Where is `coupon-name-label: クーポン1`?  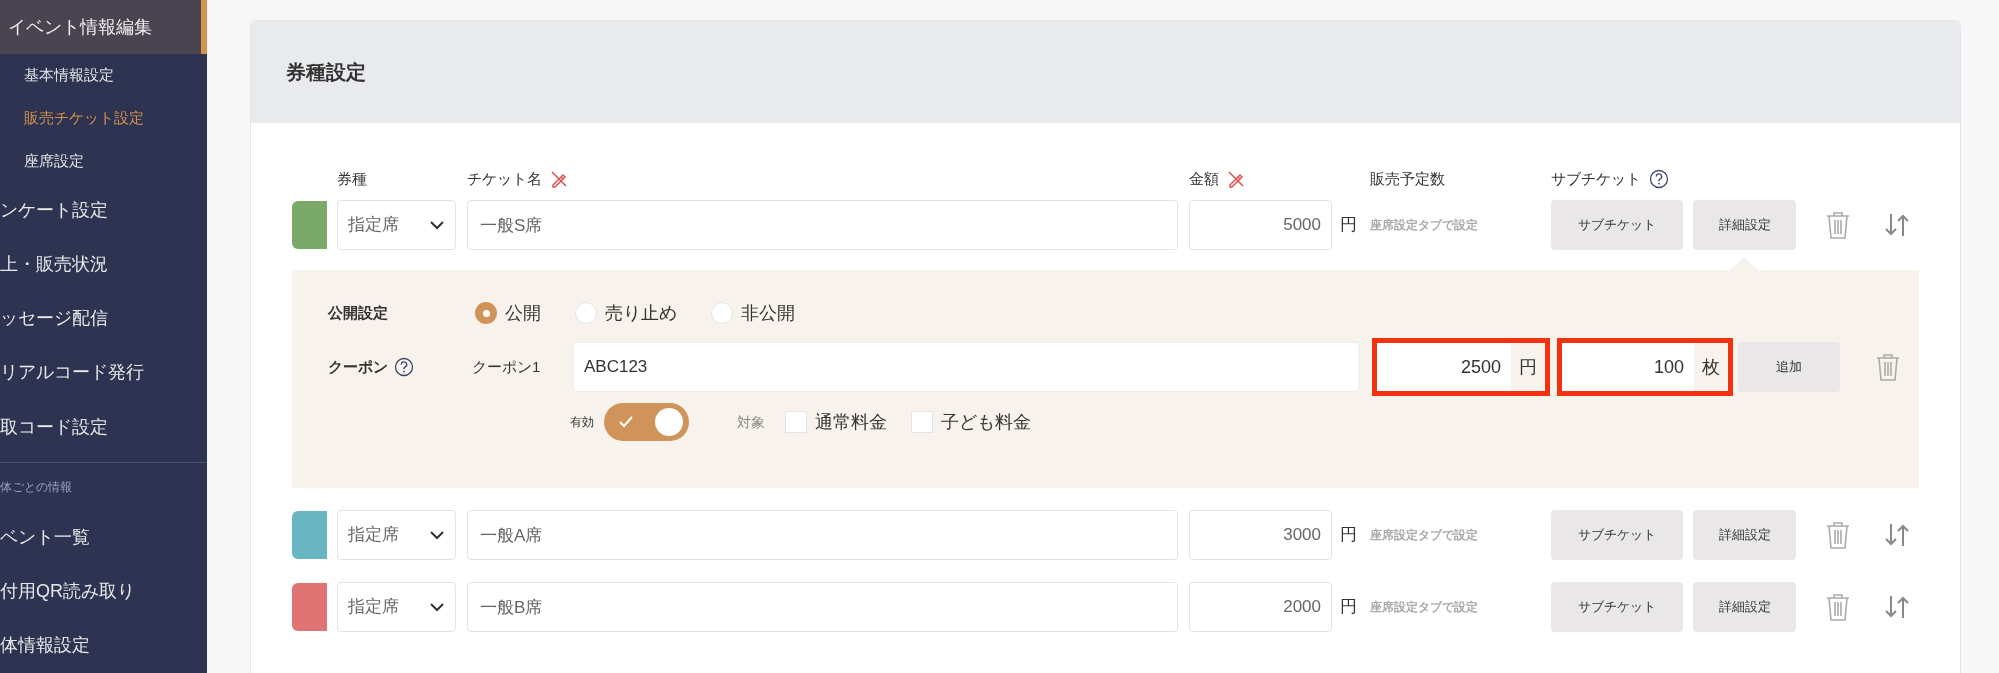 coupon-name-label: クーポン1 is located at coordinates (507, 366).